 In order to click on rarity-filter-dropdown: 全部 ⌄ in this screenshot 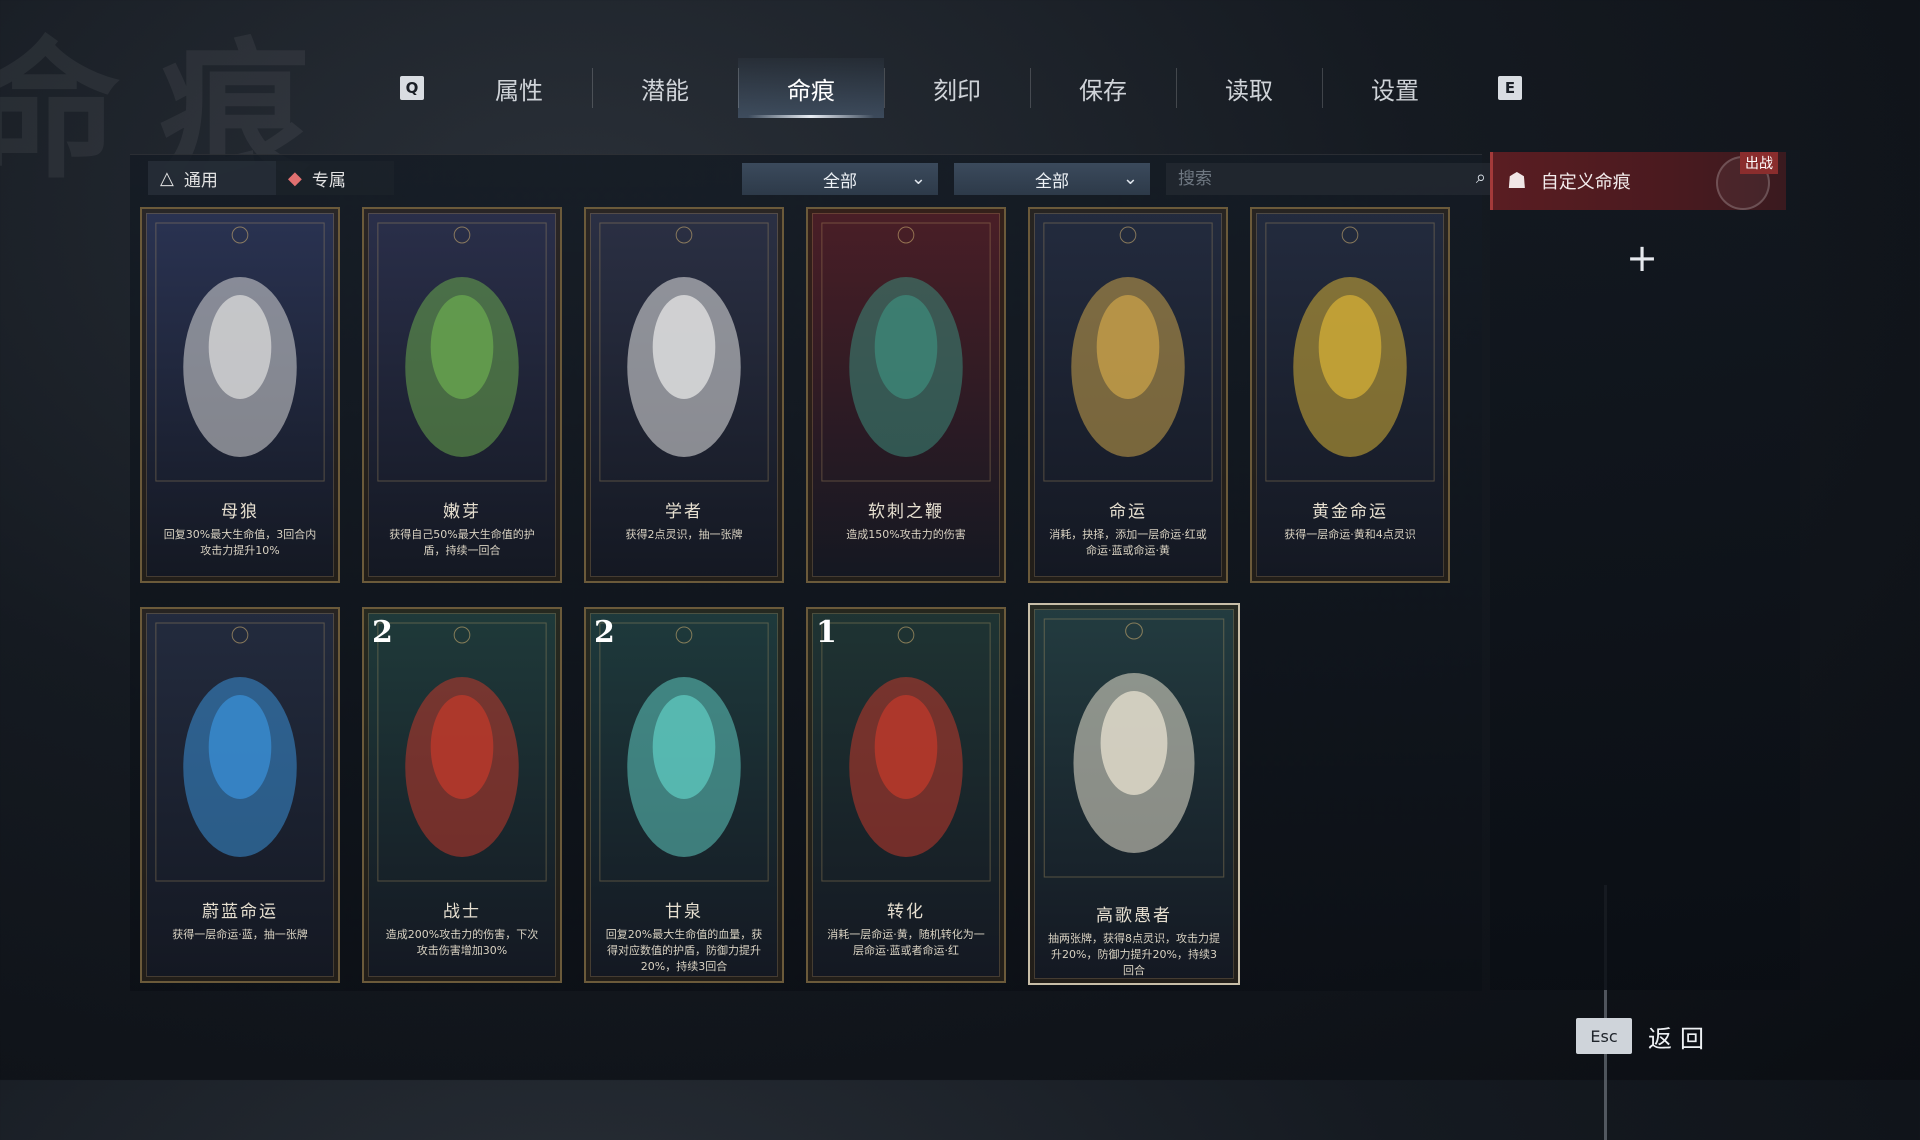, I will do `click(1052, 179)`.